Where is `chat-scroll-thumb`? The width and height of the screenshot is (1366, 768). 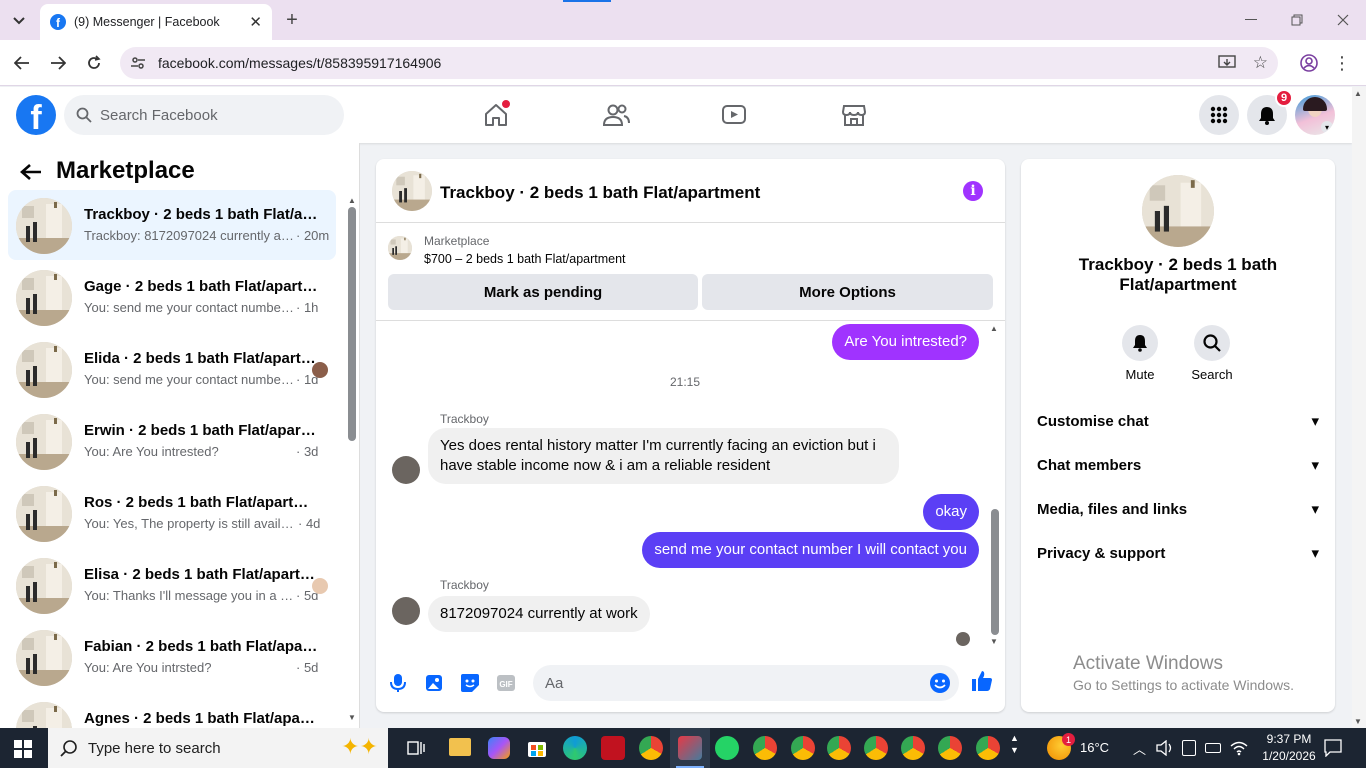 chat-scroll-thumb is located at coordinates (995, 572).